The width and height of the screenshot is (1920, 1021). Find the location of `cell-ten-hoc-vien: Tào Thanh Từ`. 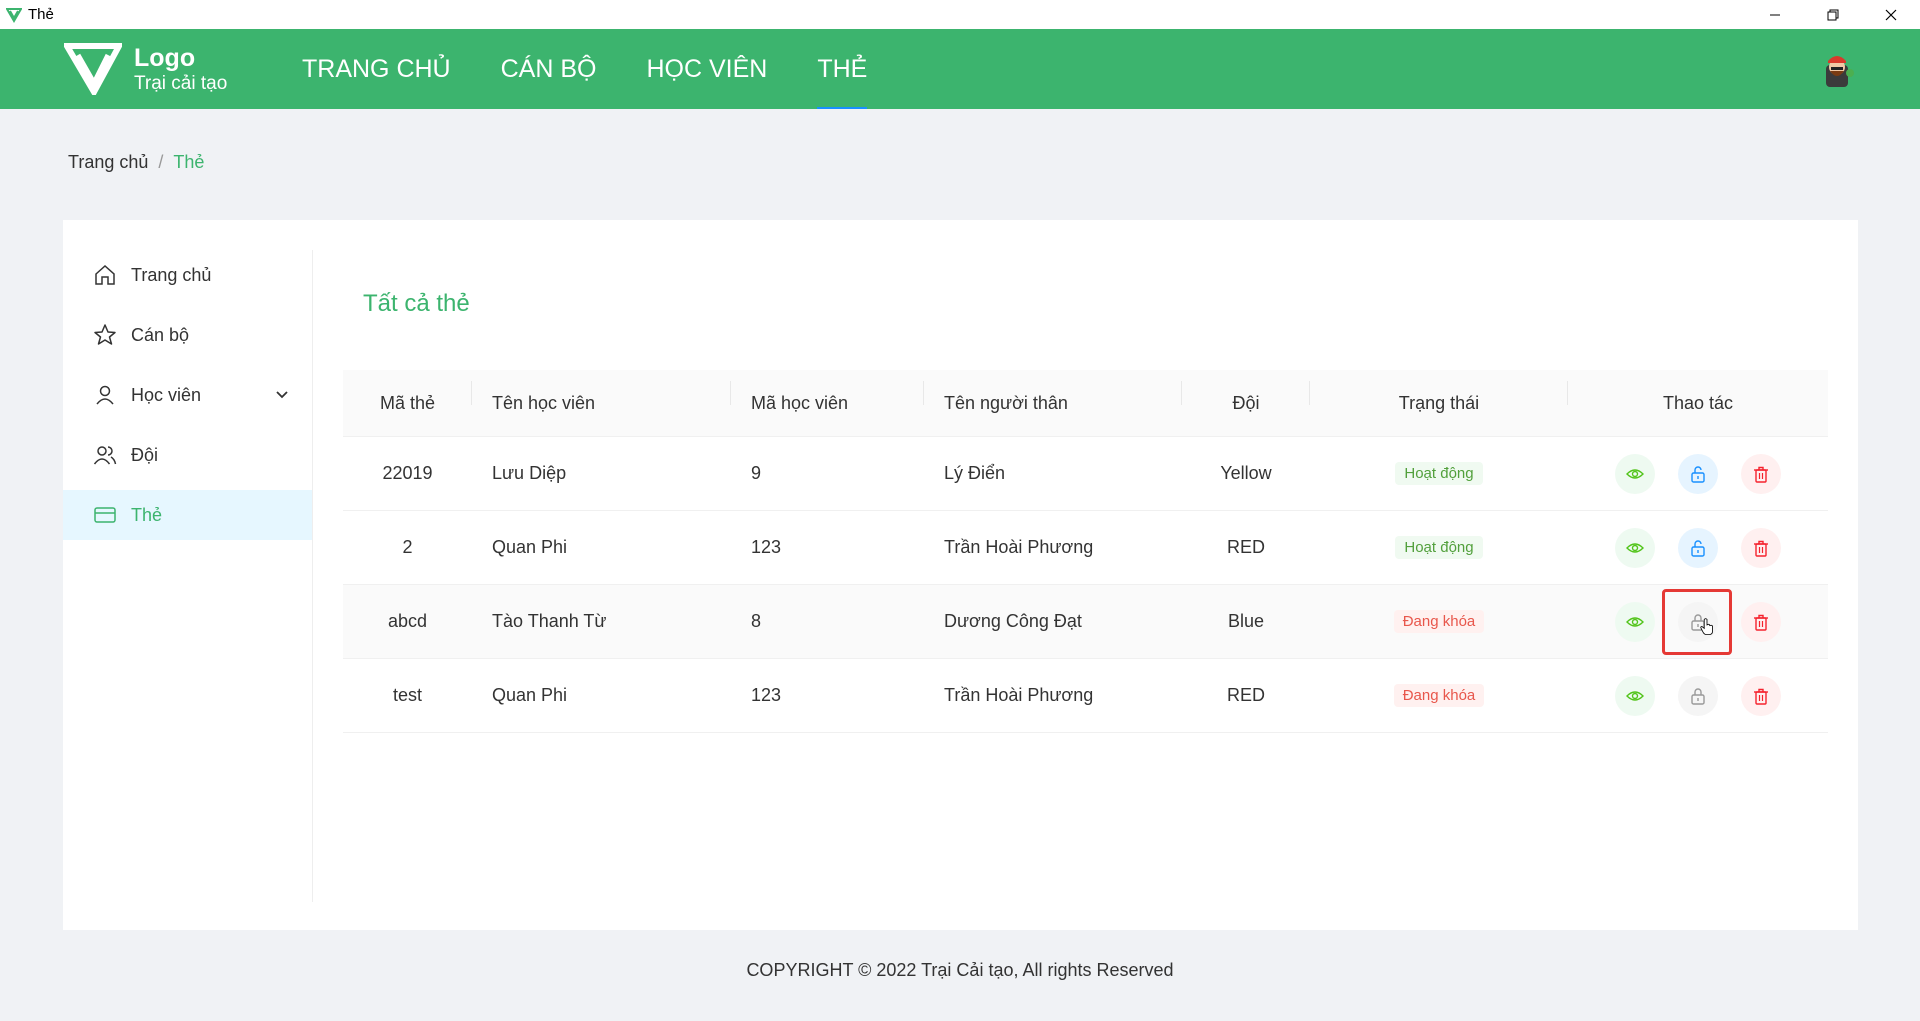

cell-ten-hoc-vien: Tào Thanh Từ is located at coordinates (549, 621).